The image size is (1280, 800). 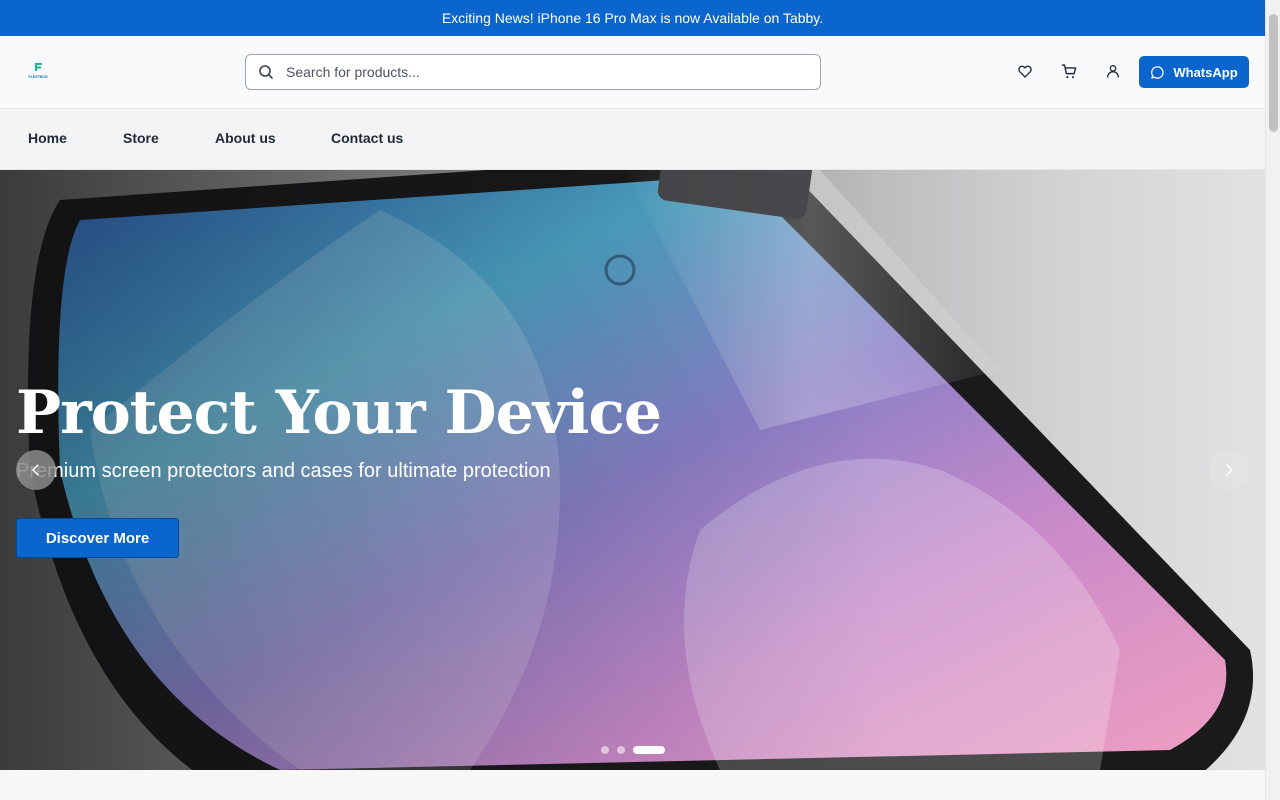 What do you see at coordinates (141, 138) in the screenshot?
I see `nav-item-store: Store` at bounding box center [141, 138].